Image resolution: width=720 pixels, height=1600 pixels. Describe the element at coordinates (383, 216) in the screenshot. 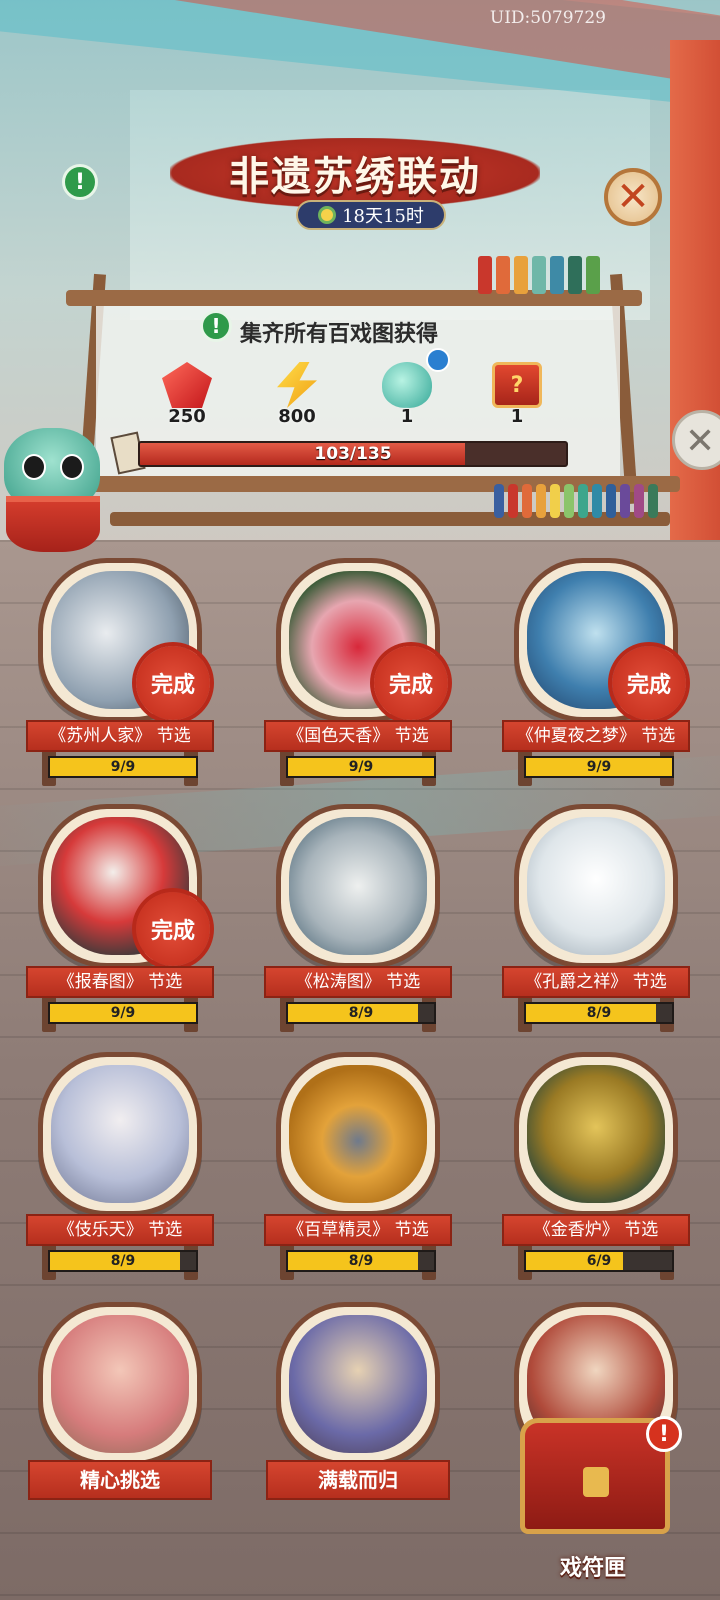

I see `timer-text: 18天15时` at that location.